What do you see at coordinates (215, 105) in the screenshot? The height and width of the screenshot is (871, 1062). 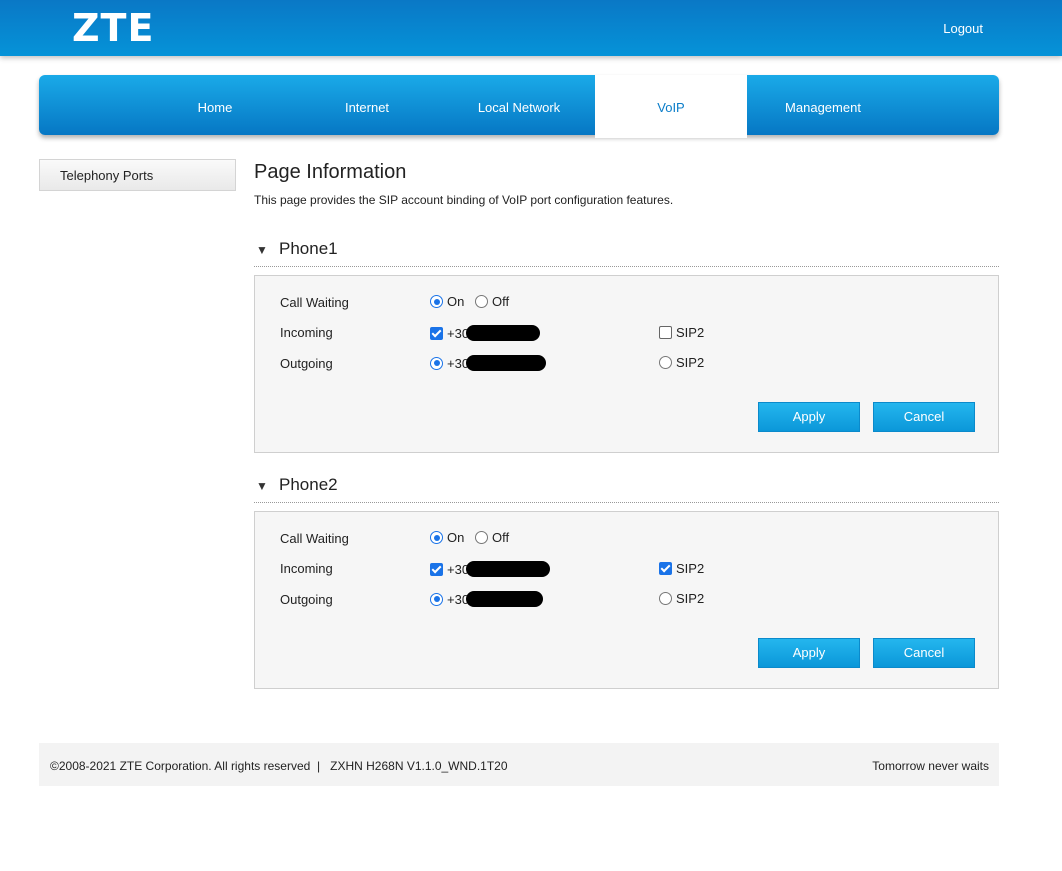 I see `nav-home: Home` at bounding box center [215, 105].